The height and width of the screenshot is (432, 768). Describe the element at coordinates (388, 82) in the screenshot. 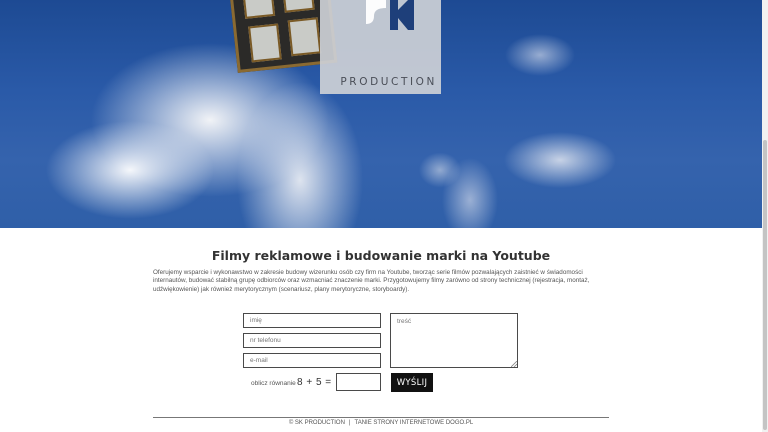

I see `logo-text: PRODUCTION` at that location.